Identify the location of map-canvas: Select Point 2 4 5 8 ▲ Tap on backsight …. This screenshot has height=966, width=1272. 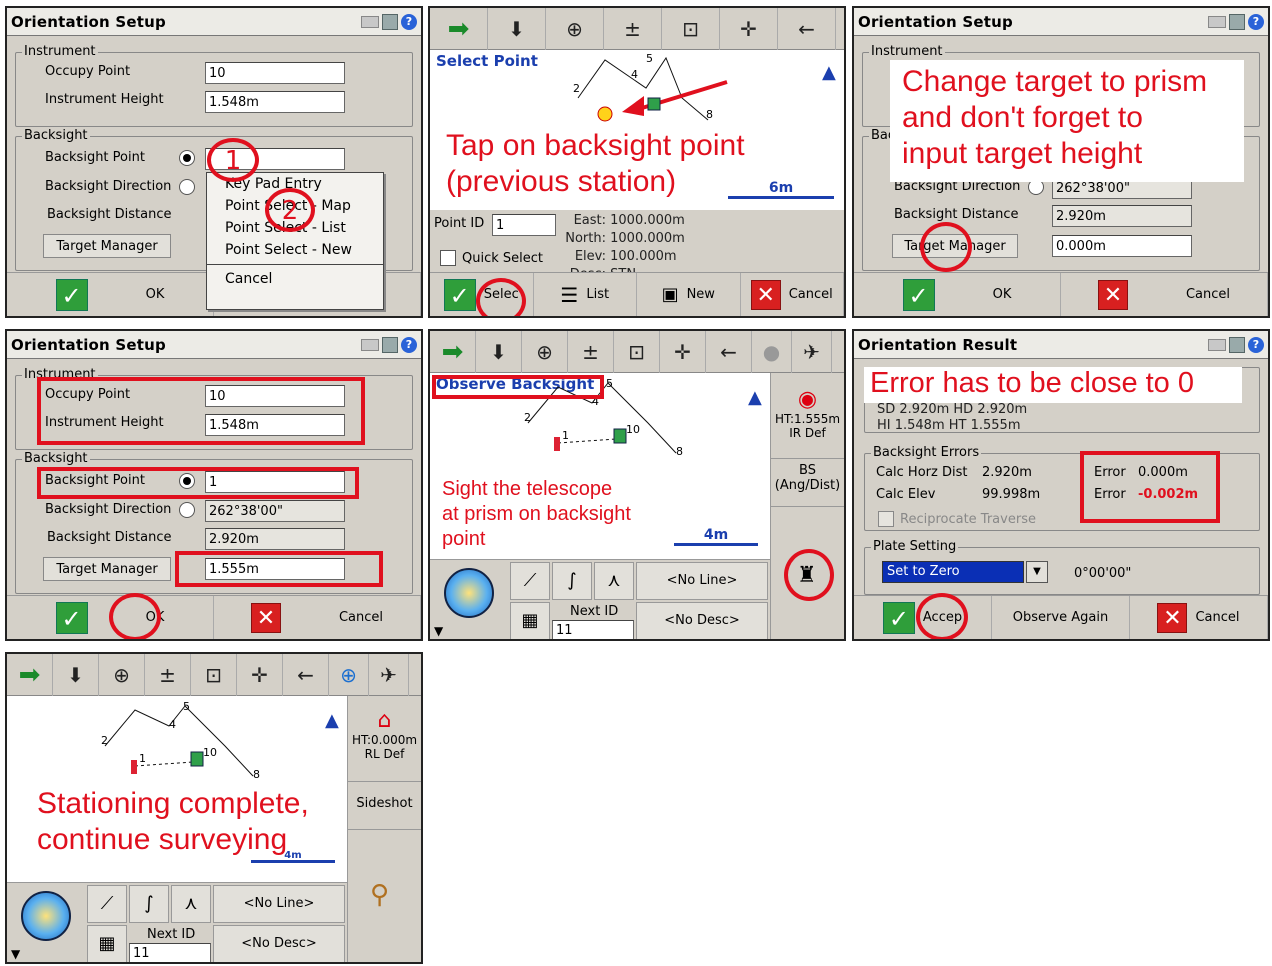
(637, 130).